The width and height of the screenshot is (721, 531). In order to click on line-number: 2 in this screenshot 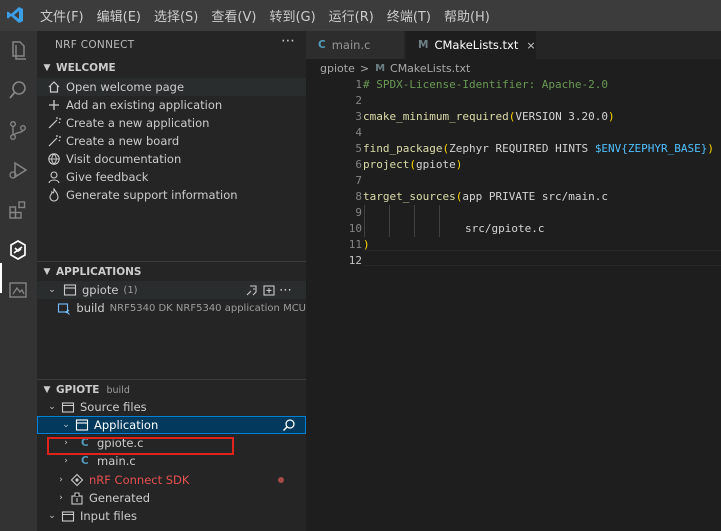, I will do `click(358, 100)`.